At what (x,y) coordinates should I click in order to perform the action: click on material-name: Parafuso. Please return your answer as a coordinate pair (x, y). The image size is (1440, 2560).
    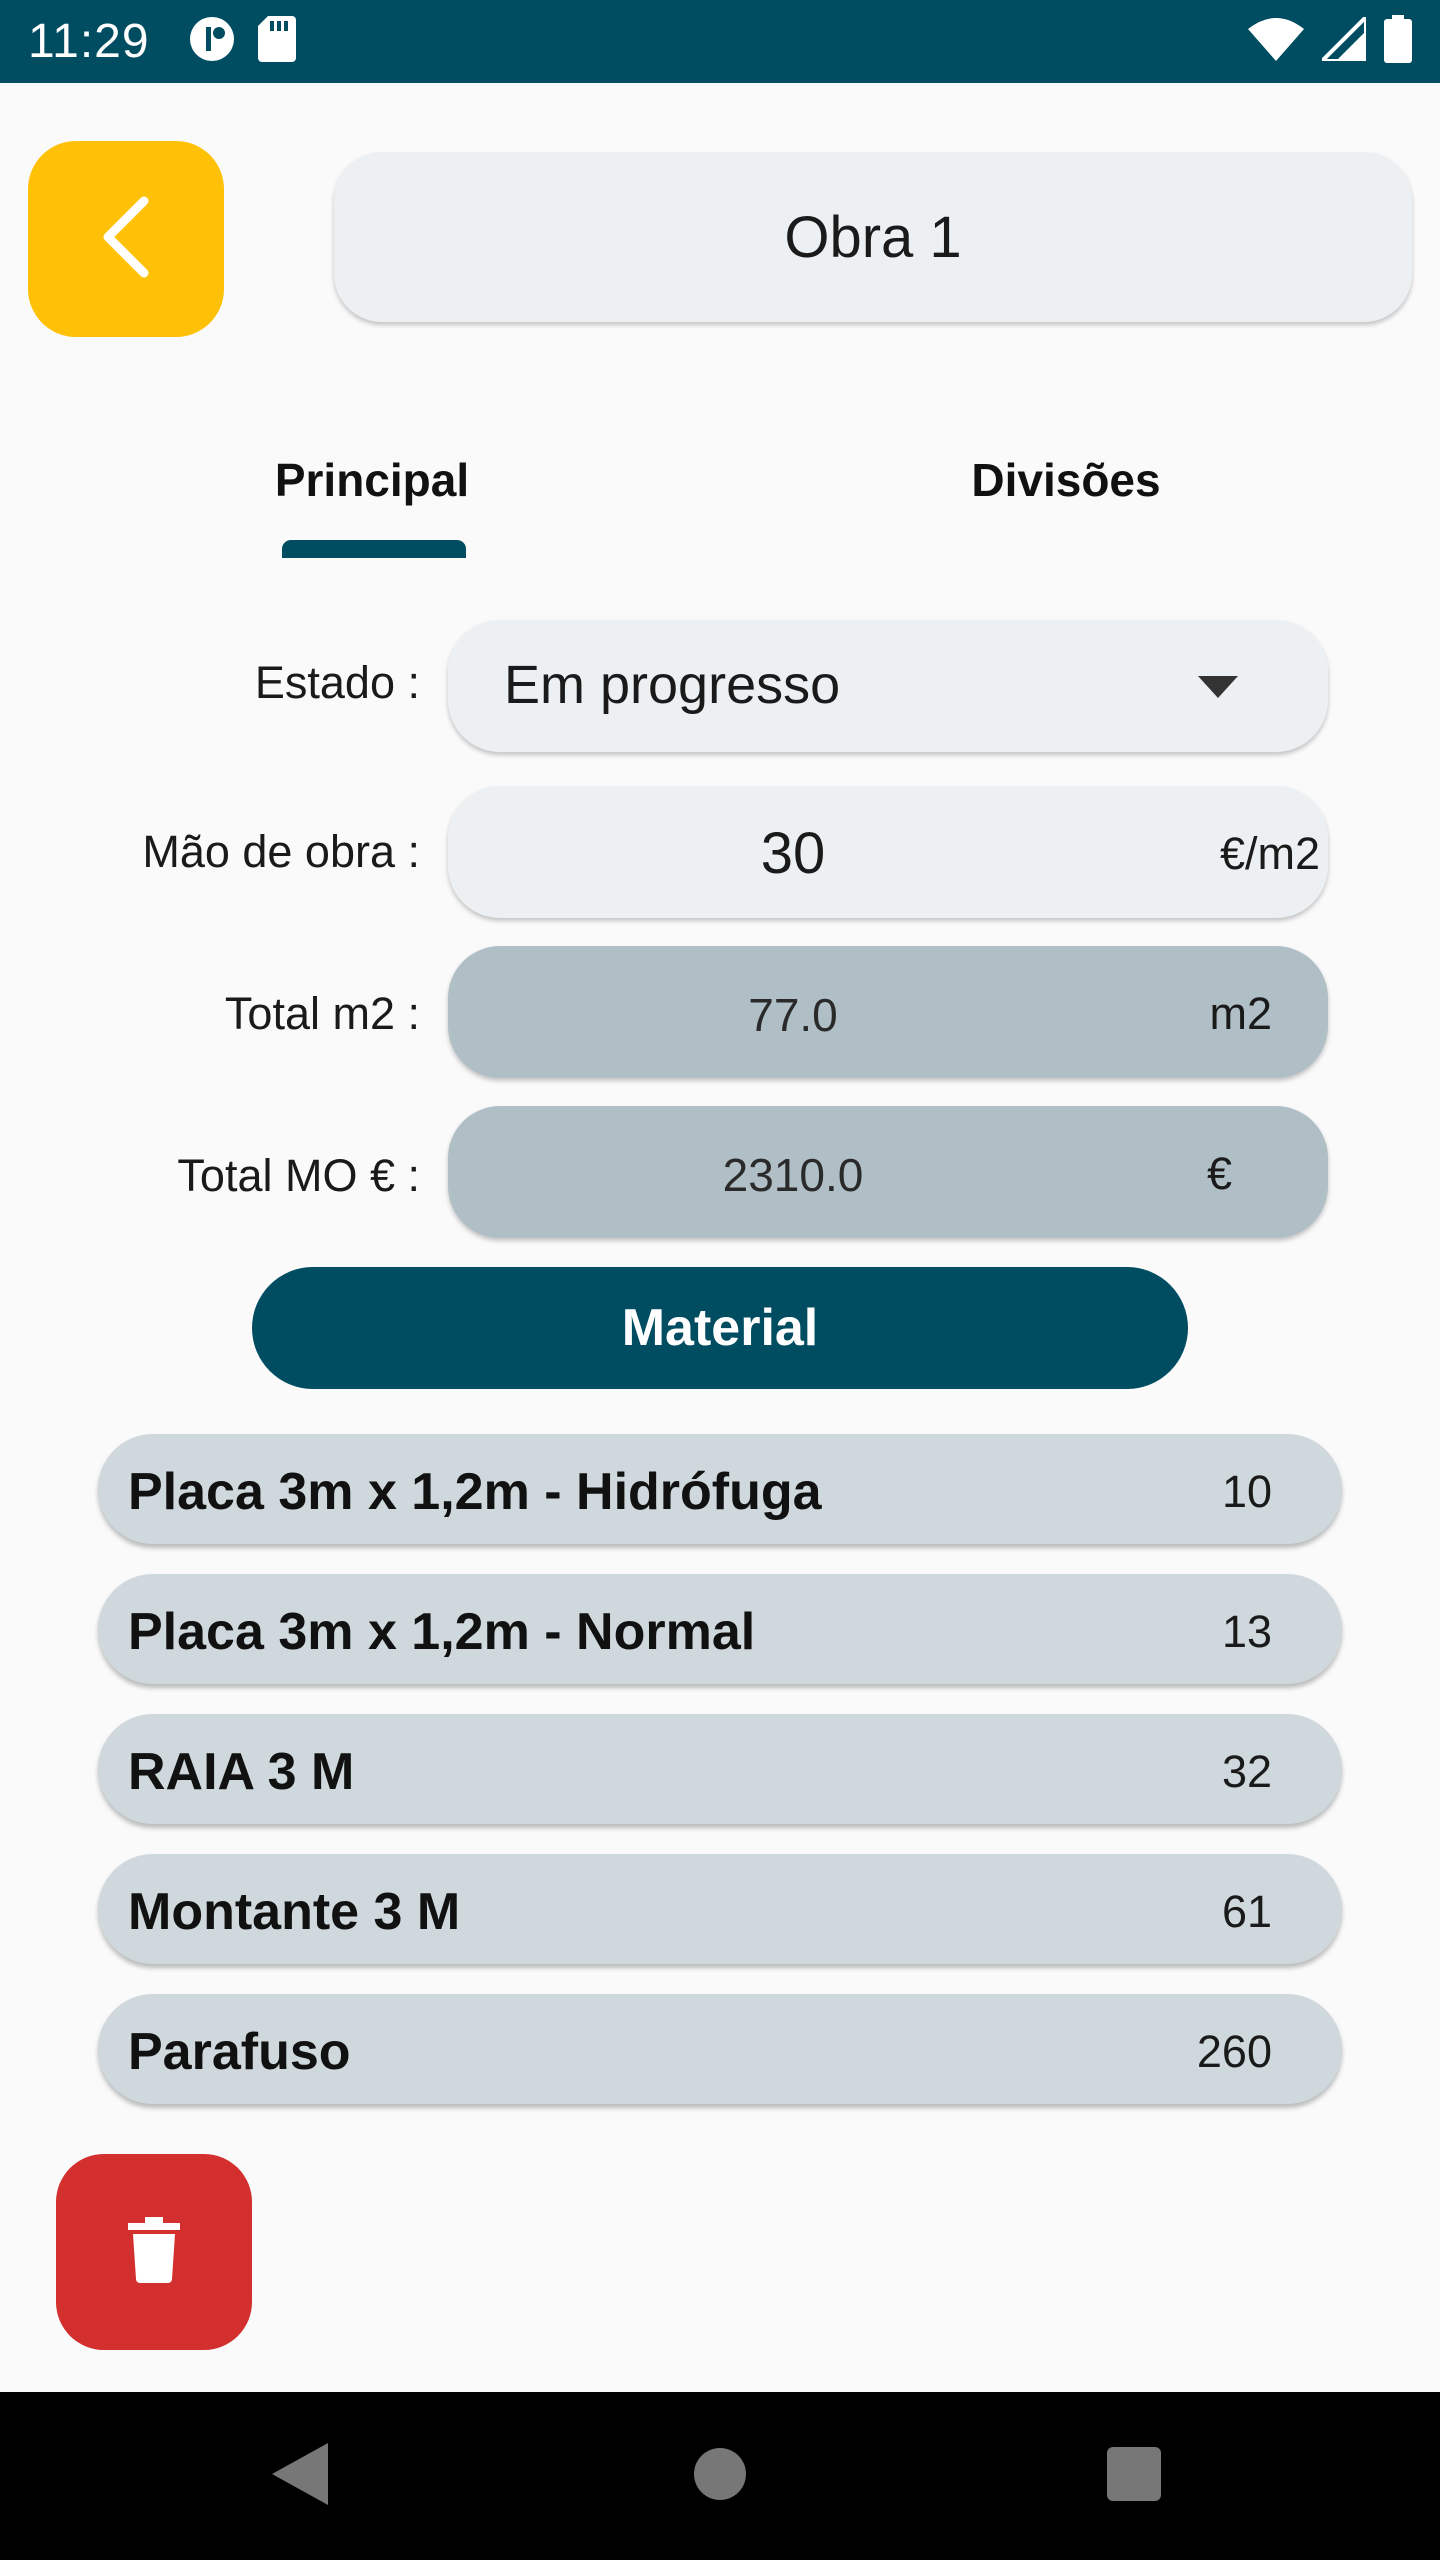
    Looking at the image, I should click on (239, 2052).